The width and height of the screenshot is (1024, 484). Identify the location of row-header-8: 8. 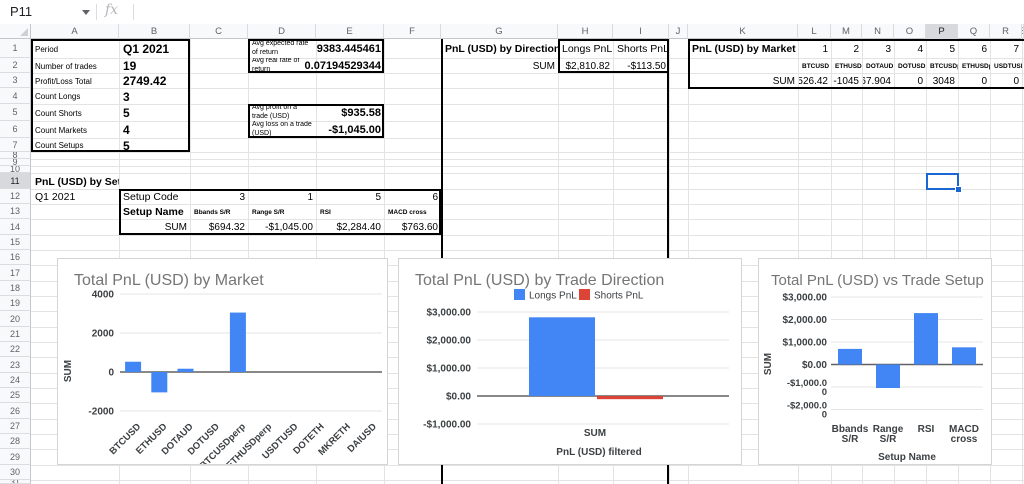
(15, 155).